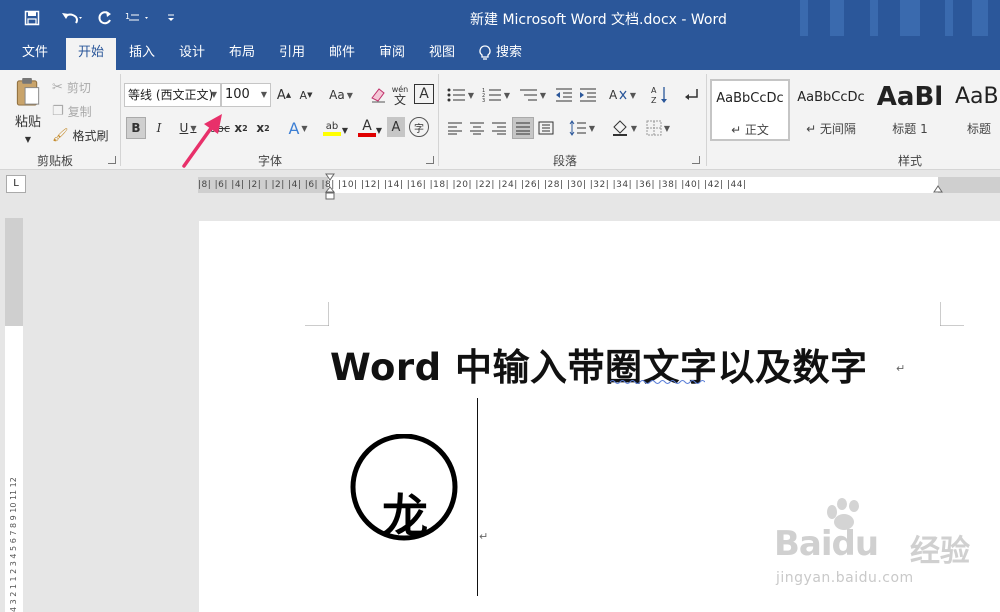 This screenshot has width=1000, height=612. What do you see at coordinates (58, 111) in the screenshot?
I see `copy-icon: ❐` at bounding box center [58, 111].